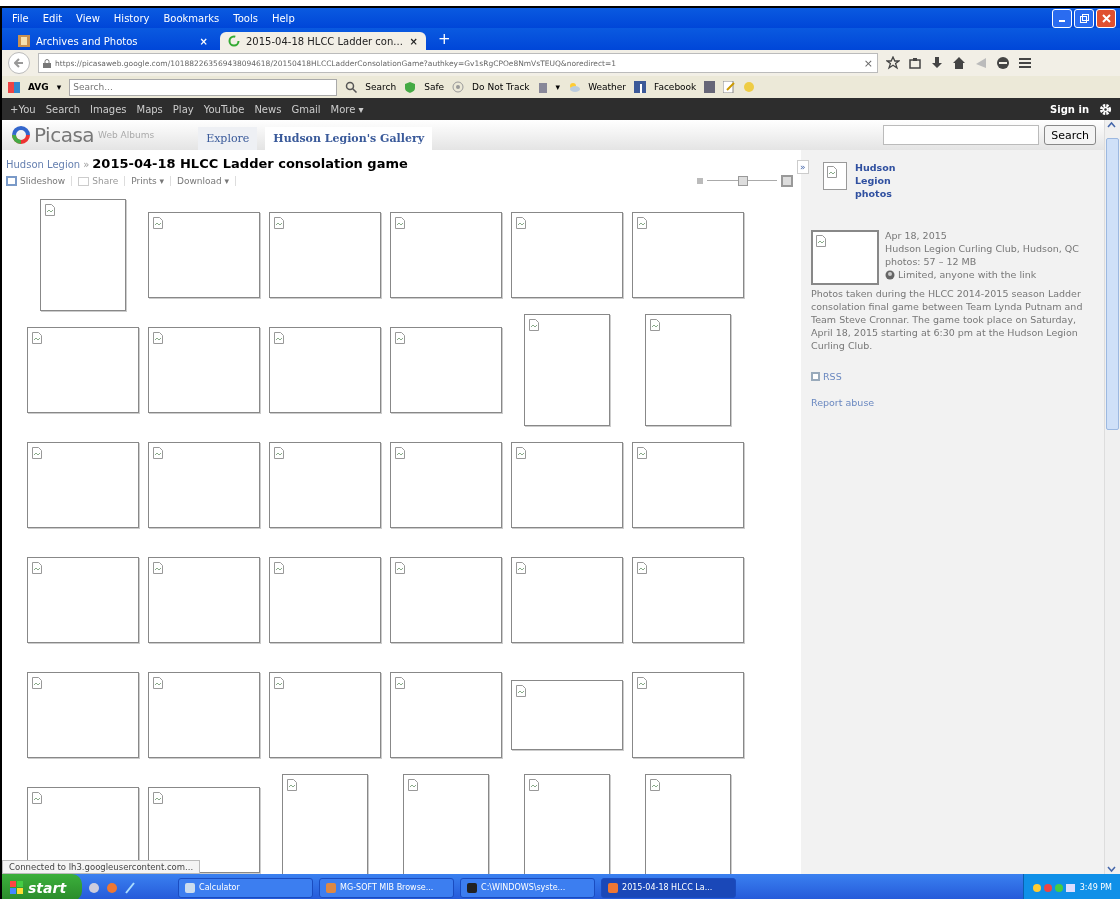 This screenshot has width=1120, height=899. What do you see at coordinates (1084, 18) in the screenshot?
I see `restore-button` at bounding box center [1084, 18].